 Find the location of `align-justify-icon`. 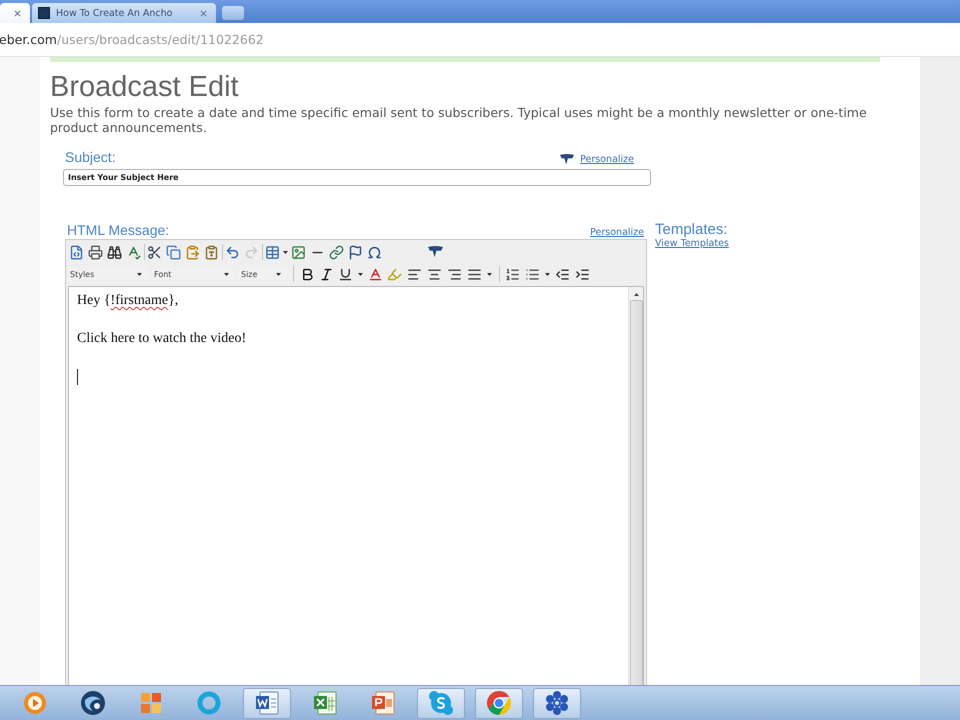

align-justify-icon is located at coordinates (474, 274).